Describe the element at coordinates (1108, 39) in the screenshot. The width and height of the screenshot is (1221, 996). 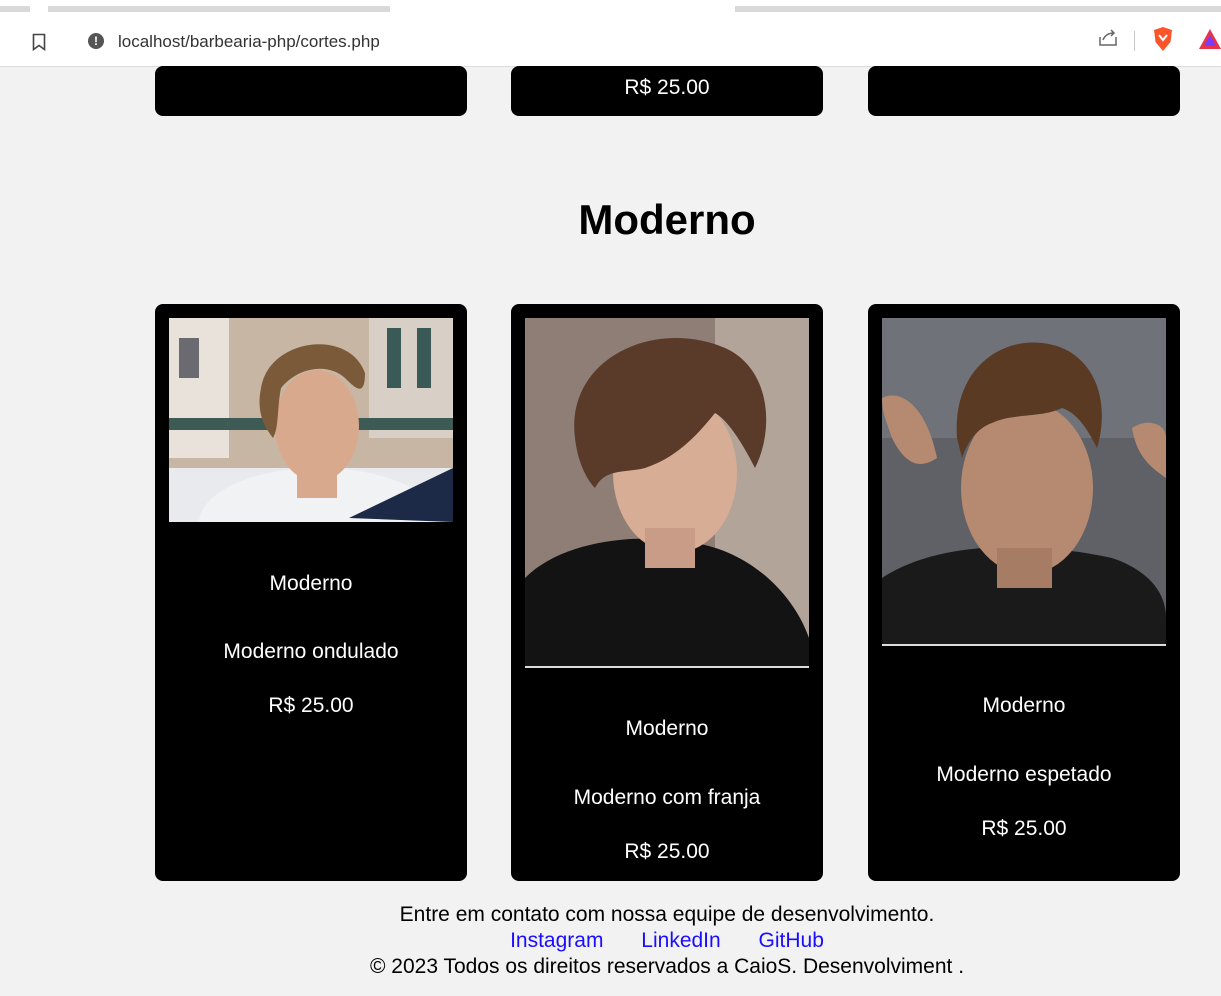
I see `share-icon` at that location.